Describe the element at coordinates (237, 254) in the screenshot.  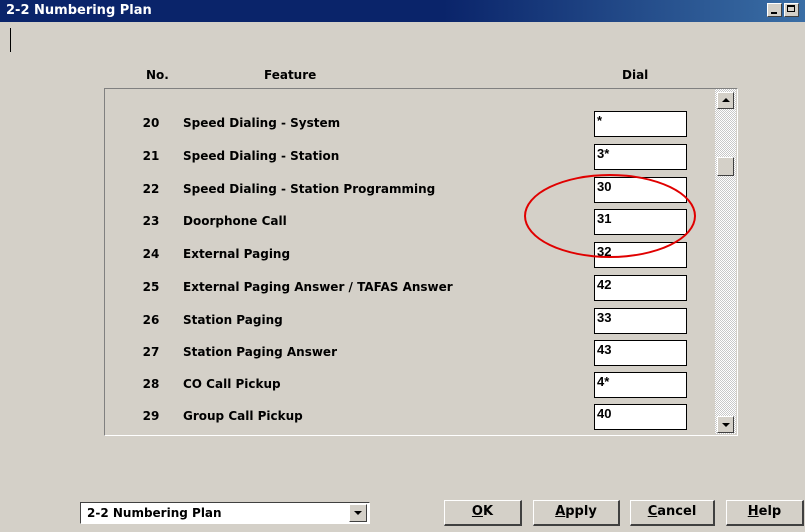
I see `row-feature: External Paging` at that location.